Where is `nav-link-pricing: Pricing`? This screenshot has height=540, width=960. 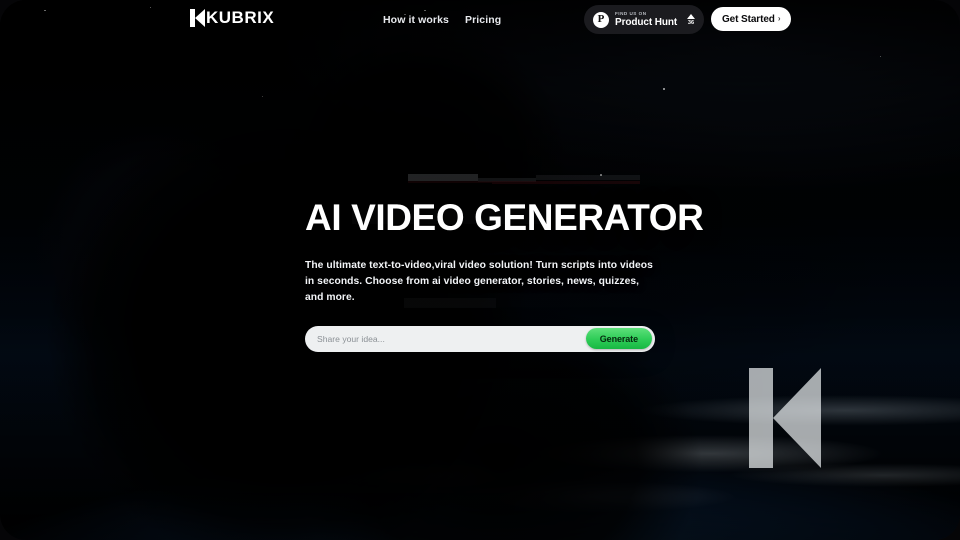 nav-link-pricing: Pricing is located at coordinates (483, 20).